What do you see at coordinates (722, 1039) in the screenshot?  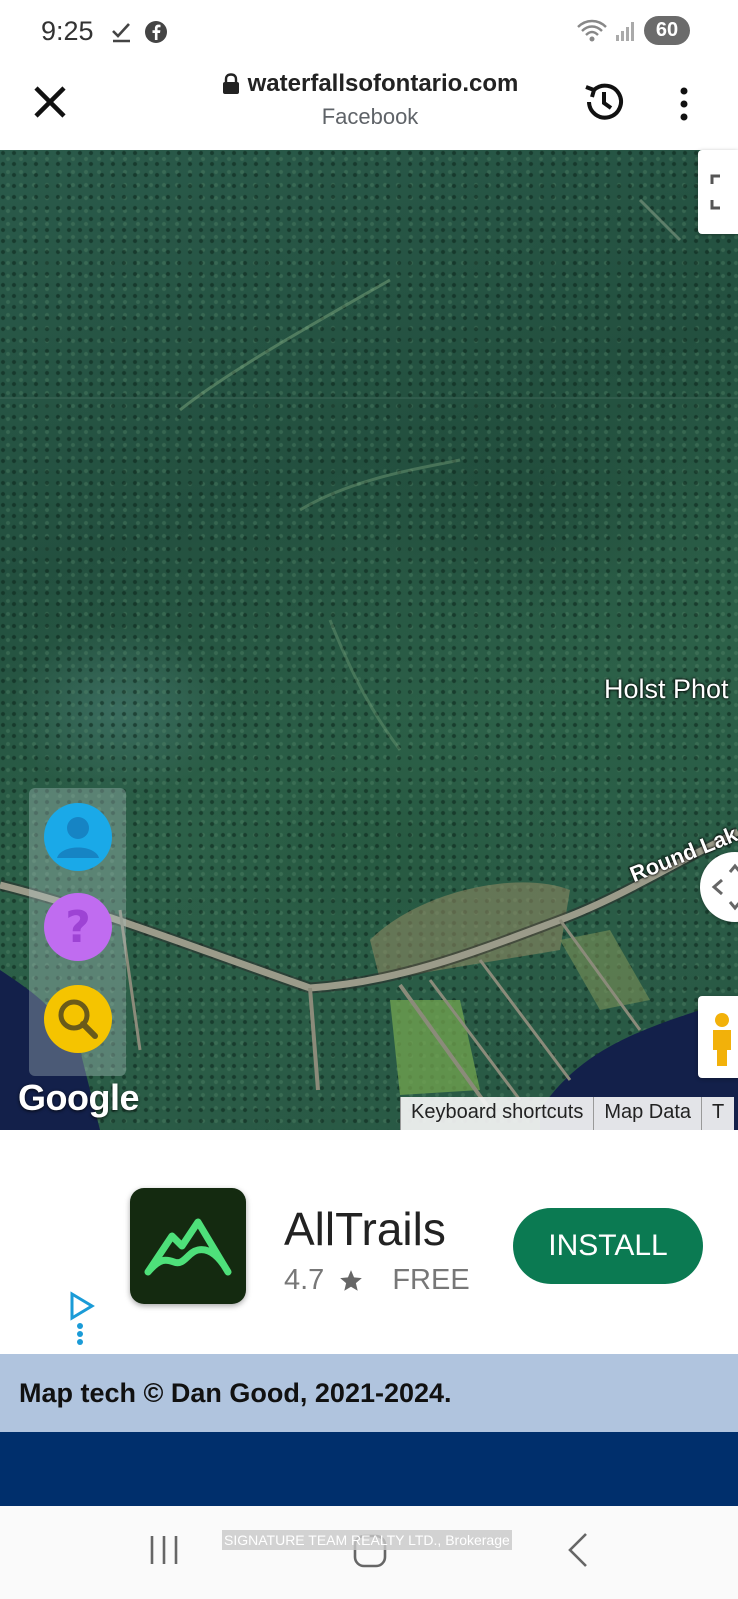 I see `pegman-icon` at bounding box center [722, 1039].